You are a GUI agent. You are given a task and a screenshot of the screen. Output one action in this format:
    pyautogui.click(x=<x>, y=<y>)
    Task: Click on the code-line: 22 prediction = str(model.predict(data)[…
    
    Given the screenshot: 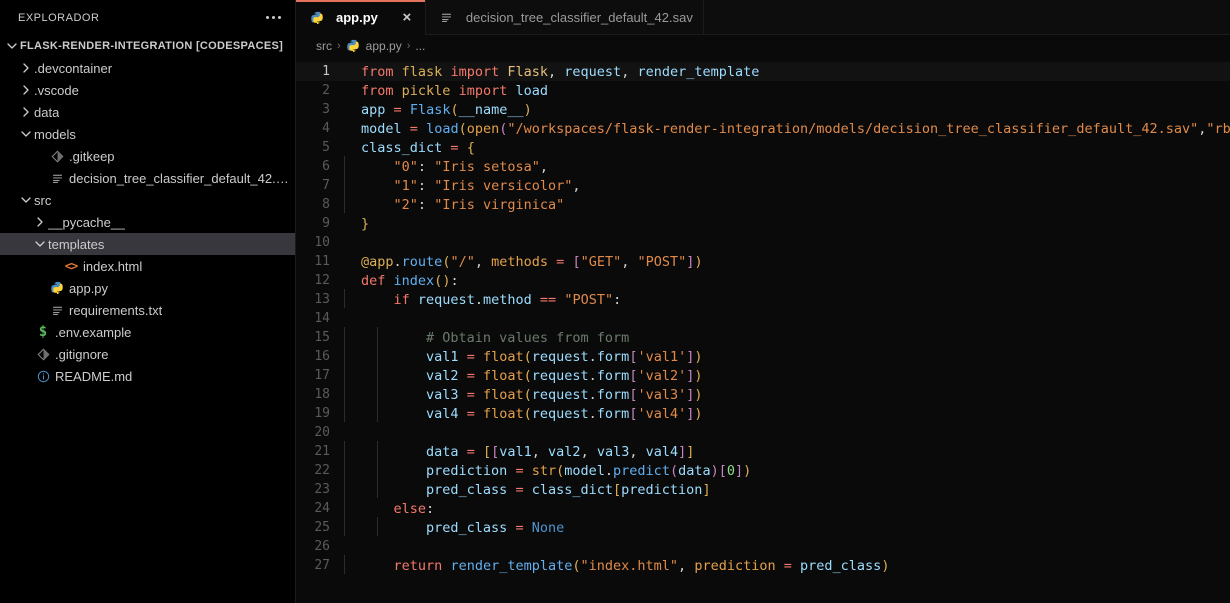 What is the action you would take?
    pyautogui.click(x=763, y=469)
    